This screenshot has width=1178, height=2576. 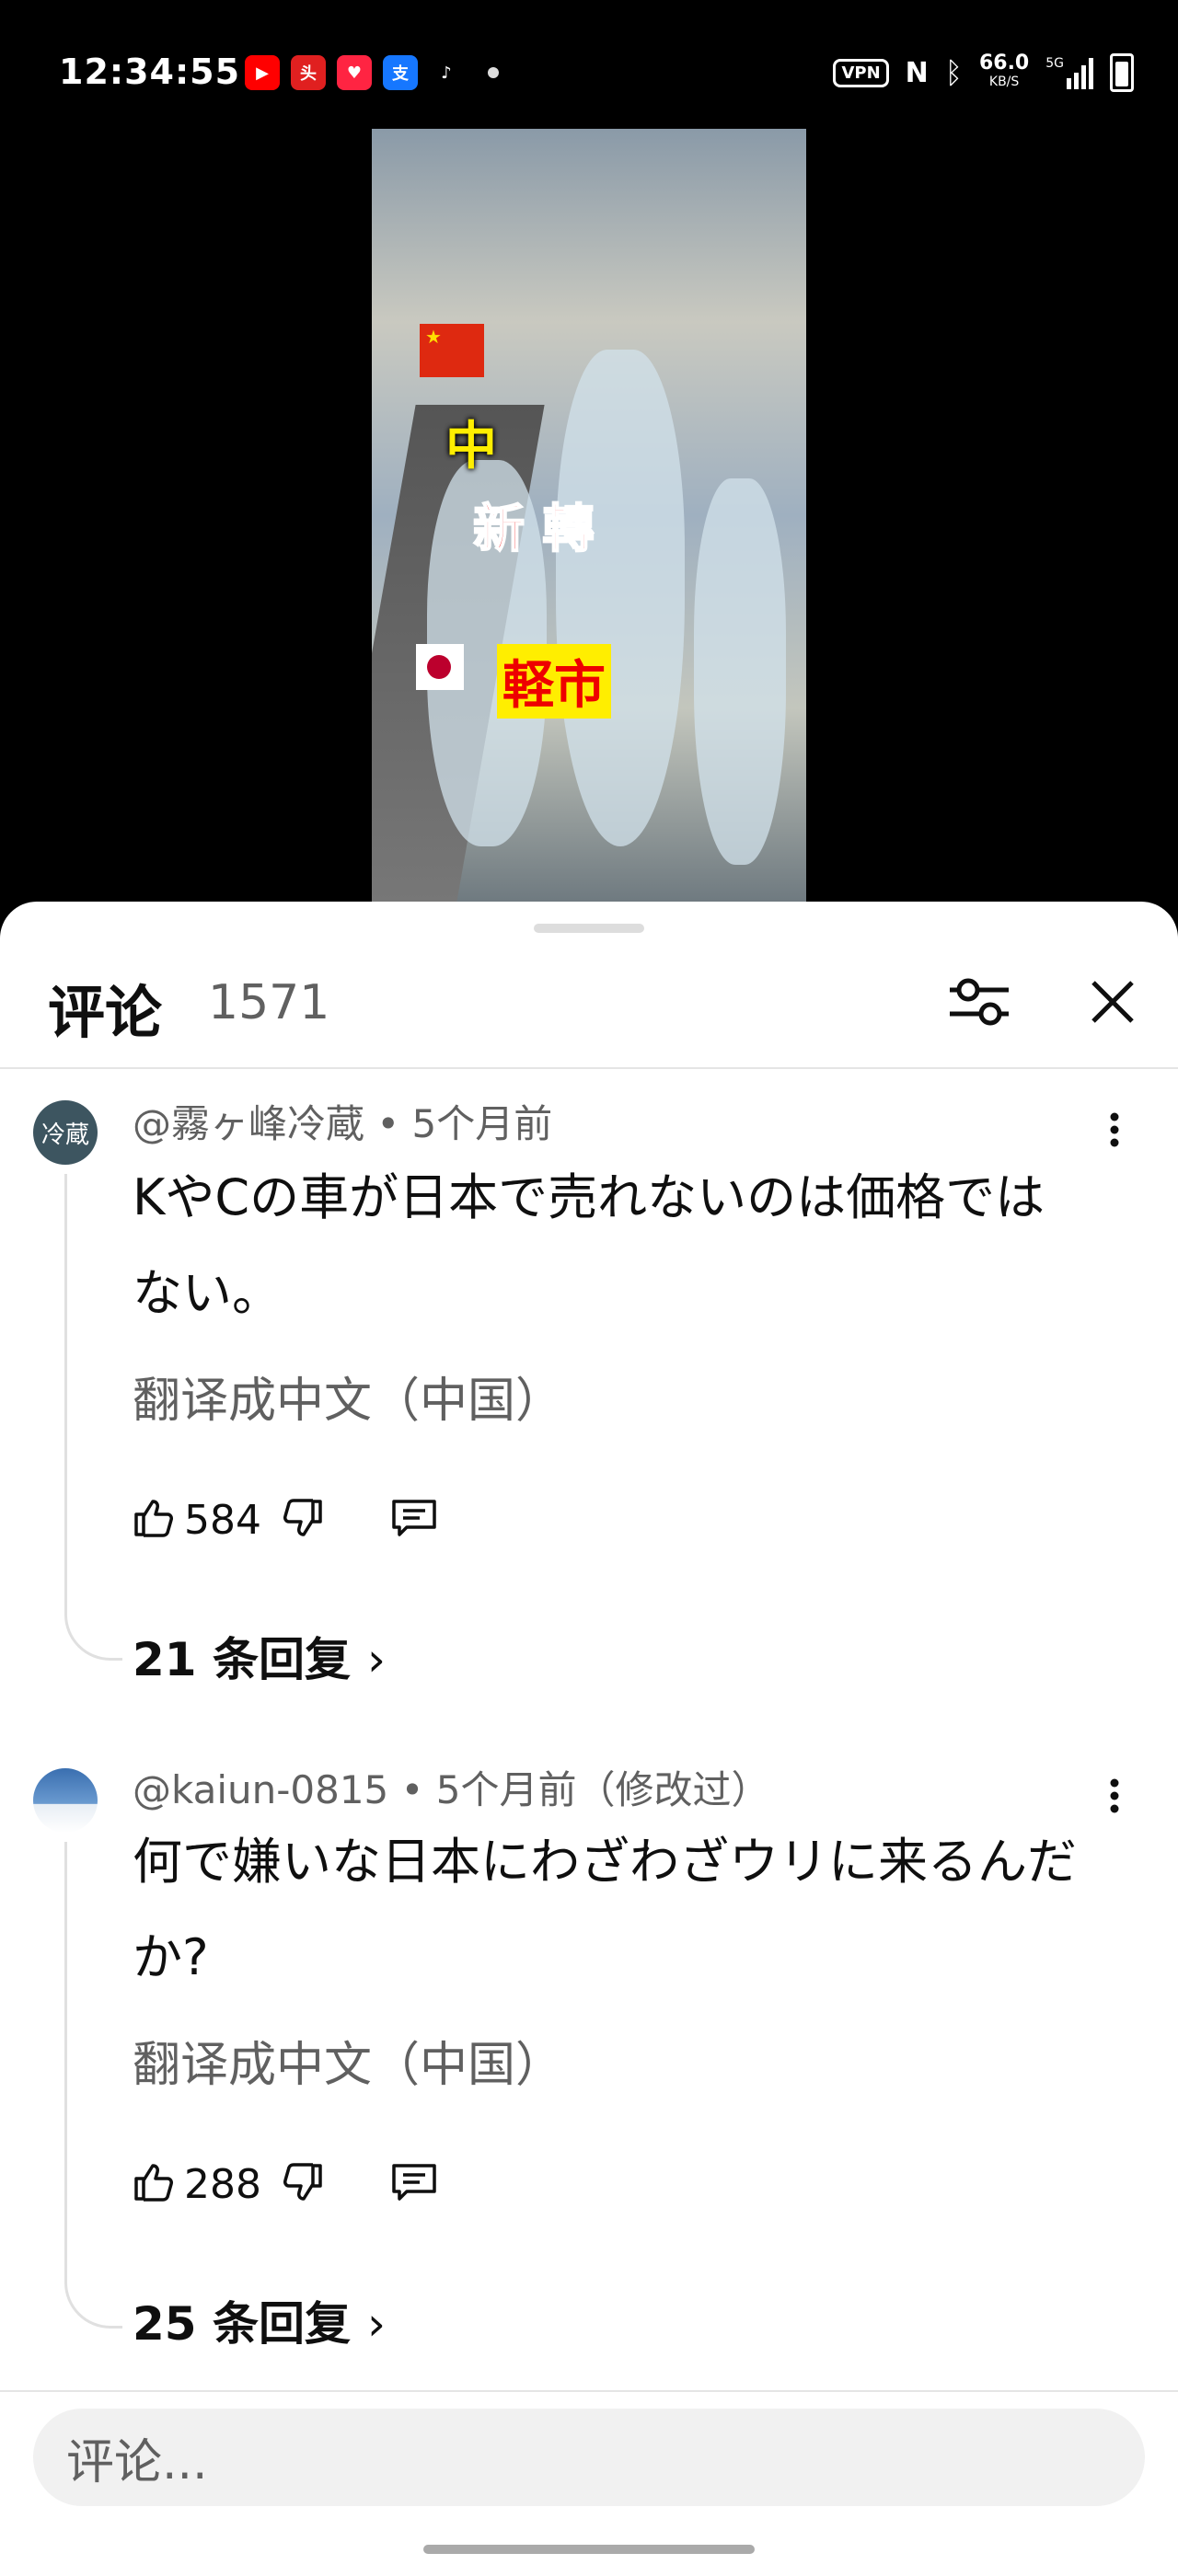 What do you see at coordinates (533, 529) in the screenshot?
I see `video-caption-2: 新 轉` at bounding box center [533, 529].